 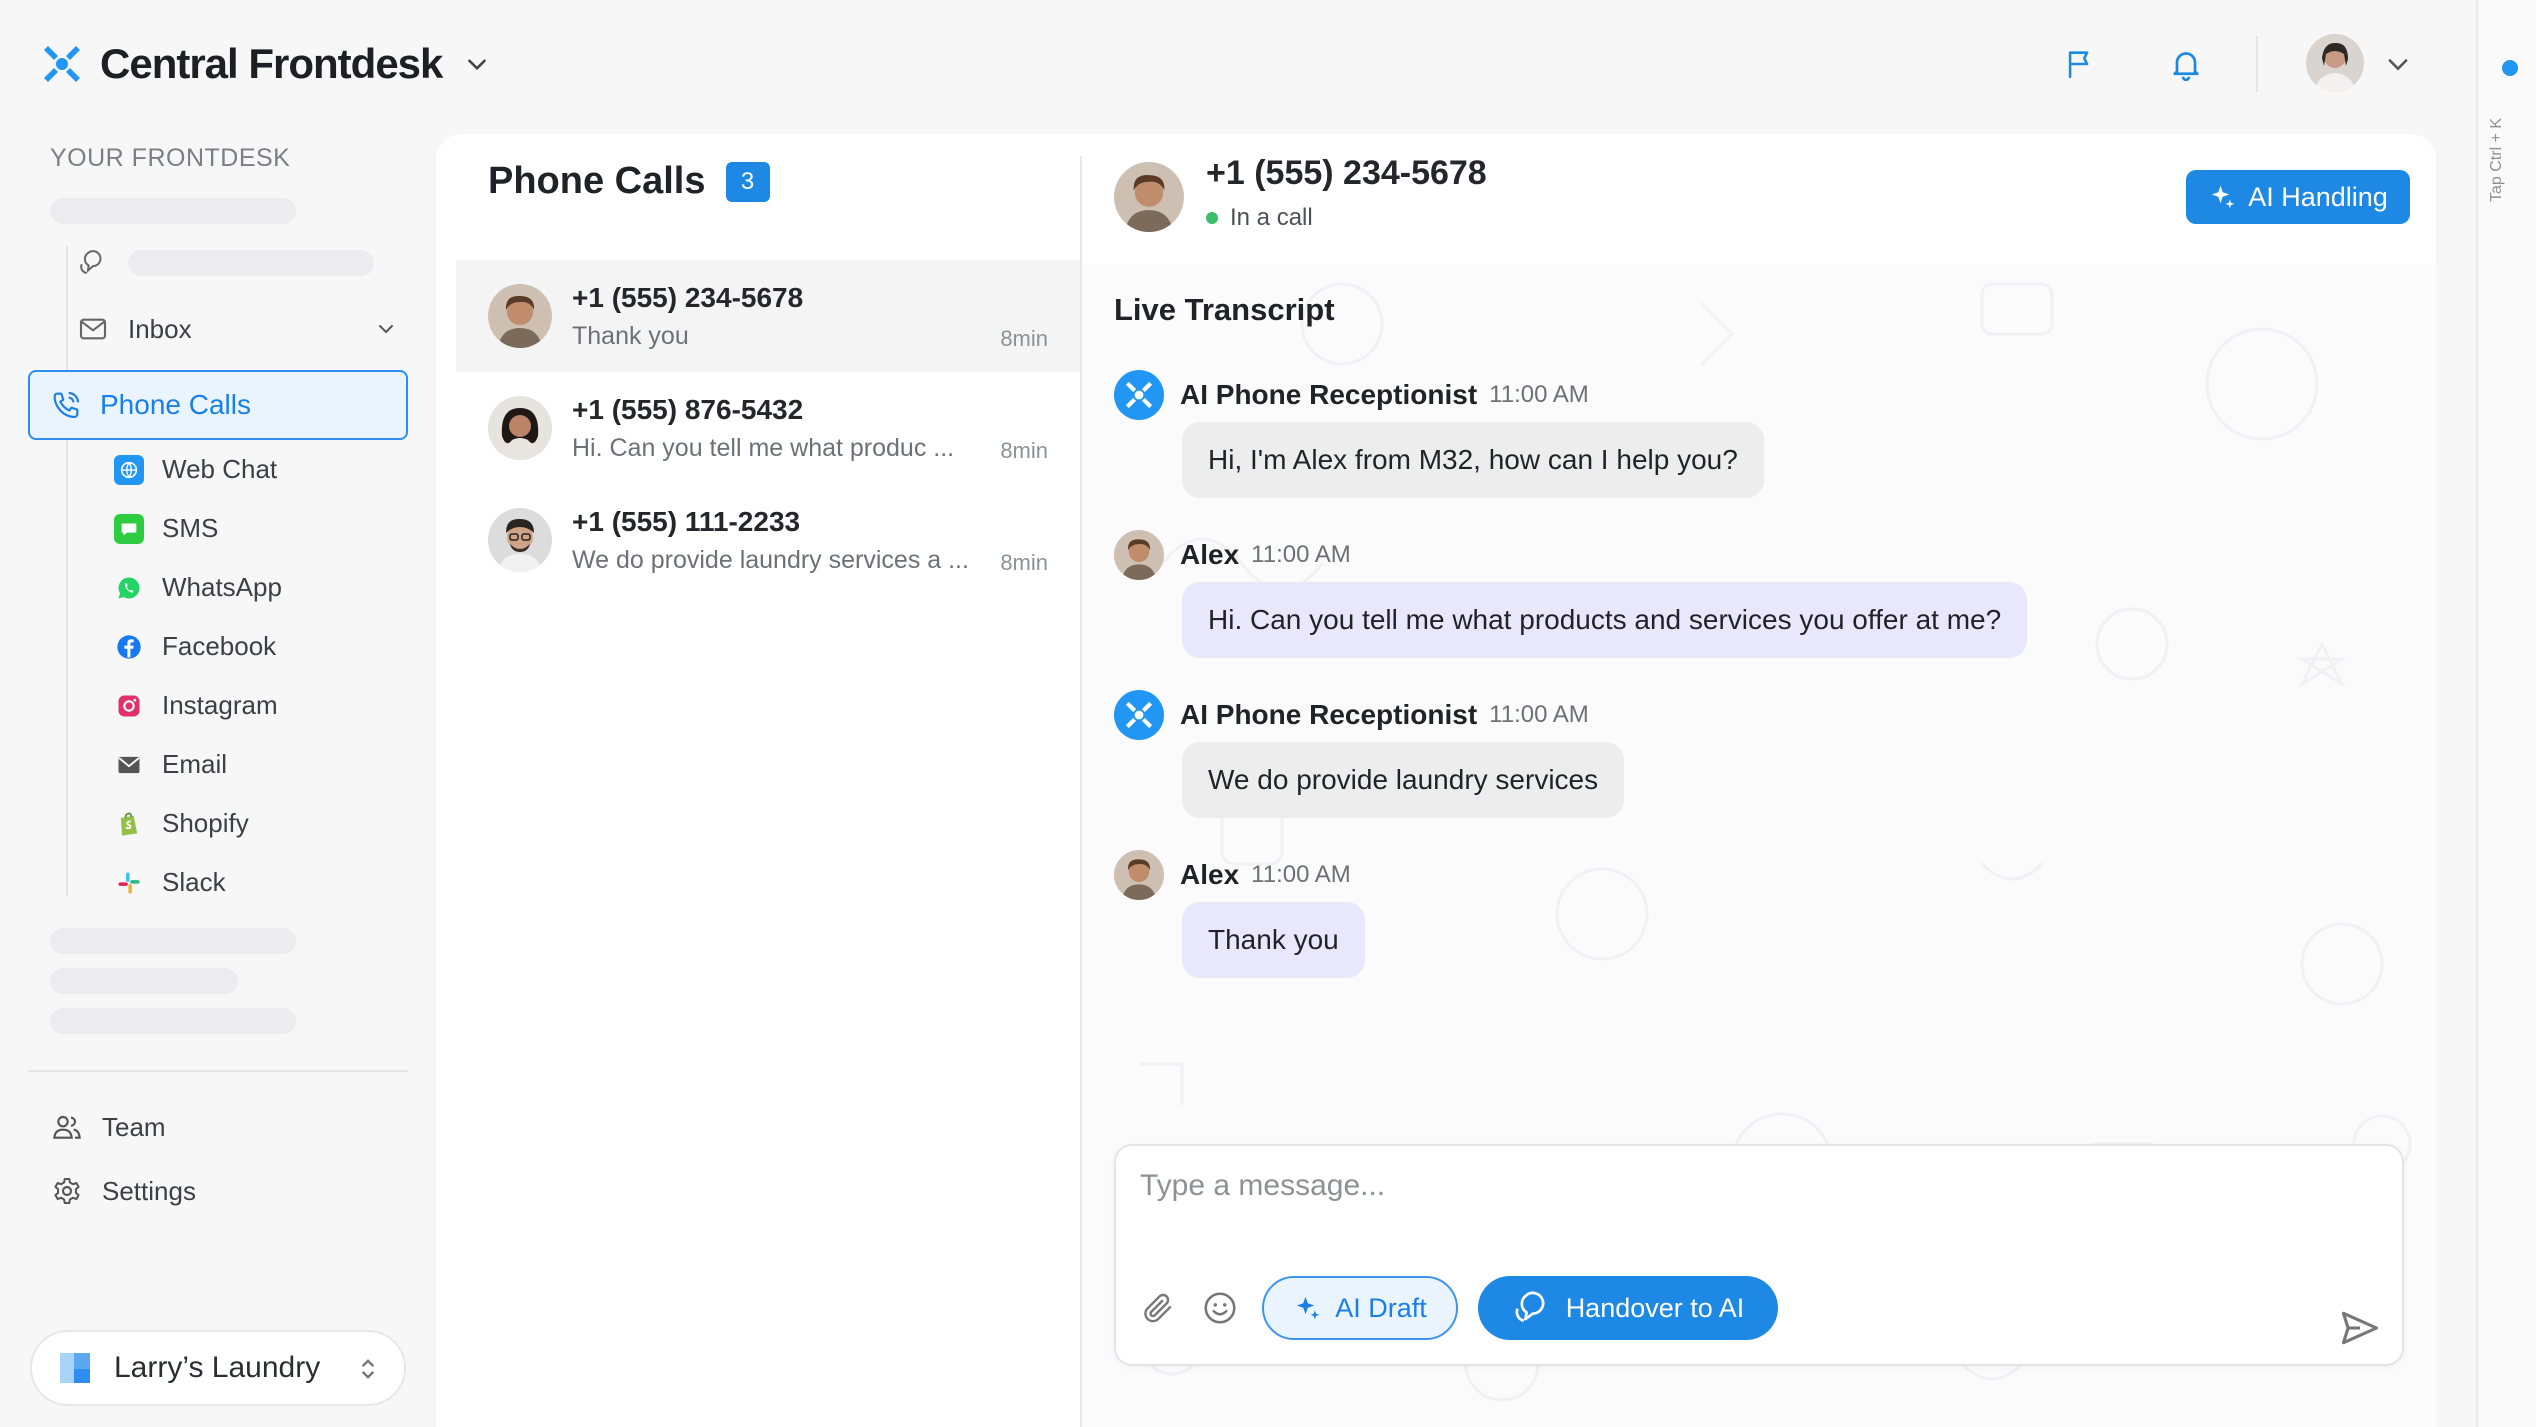 I want to click on contact-number: +1 (555) 234-5678, so click(x=1346, y=173).